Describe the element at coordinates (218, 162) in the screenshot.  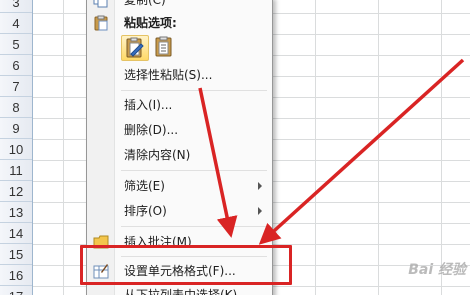
I see `arrow-from-top` at that location.